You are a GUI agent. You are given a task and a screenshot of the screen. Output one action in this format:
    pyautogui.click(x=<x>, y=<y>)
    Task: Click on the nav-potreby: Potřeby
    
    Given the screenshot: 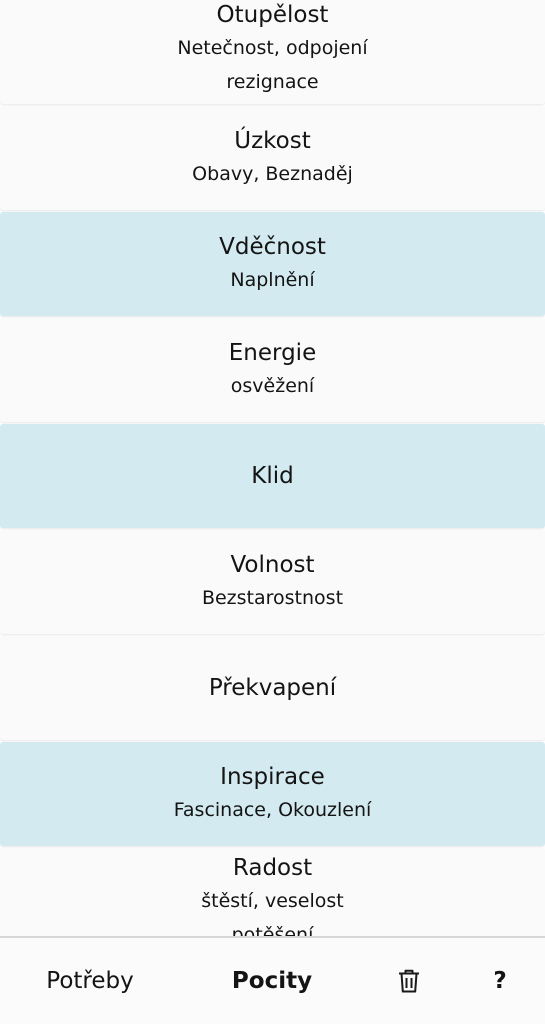 What is the action you would take?
    pyautogui.click(x=90, y=981)
    